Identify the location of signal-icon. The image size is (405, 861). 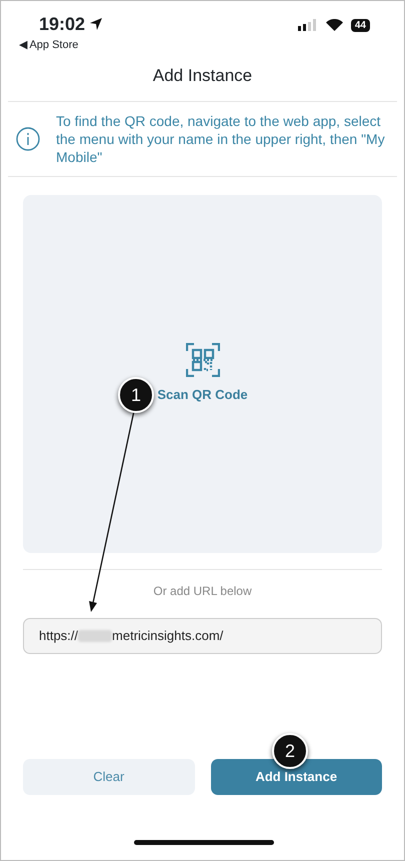
(308, 25).